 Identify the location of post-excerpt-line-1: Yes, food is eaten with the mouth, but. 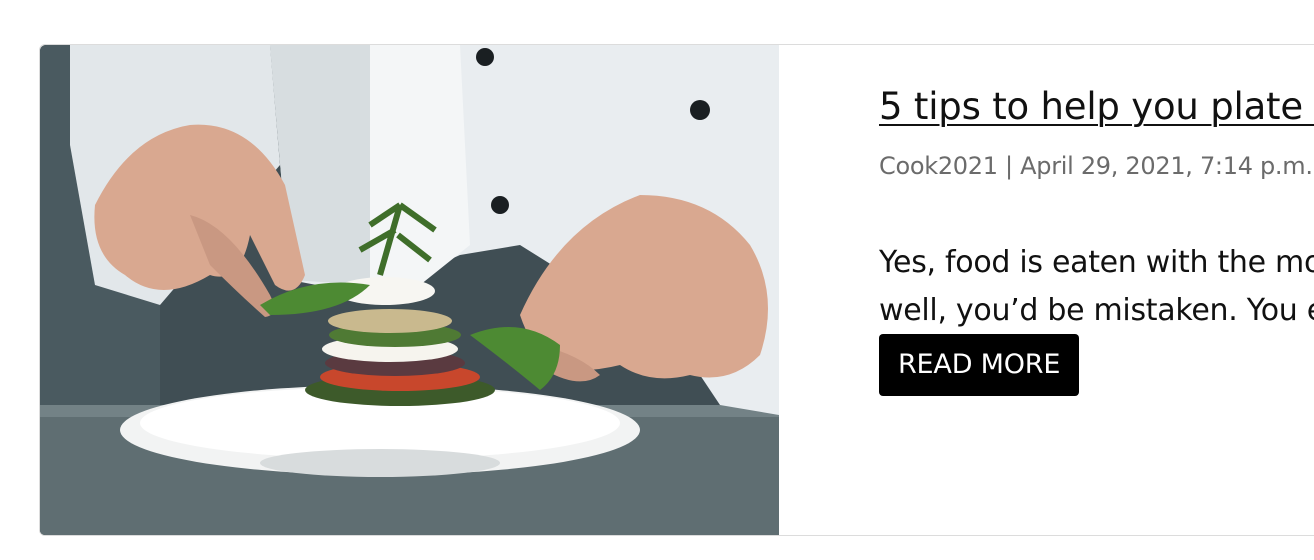
(1096, 262).